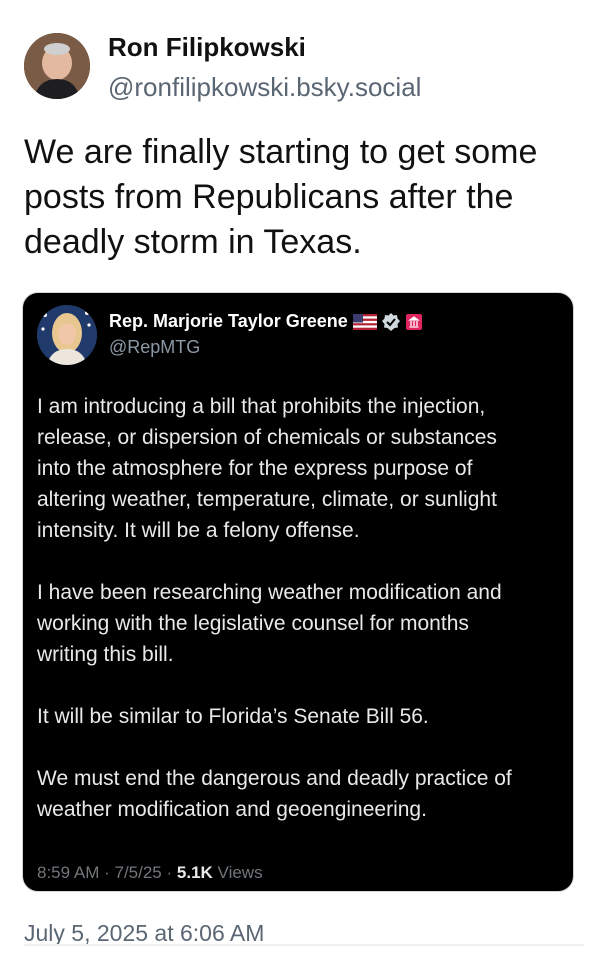 The height and width of the screenshot is (960, 599). I want to click on quoted-author-avatar, so click(67, 335).